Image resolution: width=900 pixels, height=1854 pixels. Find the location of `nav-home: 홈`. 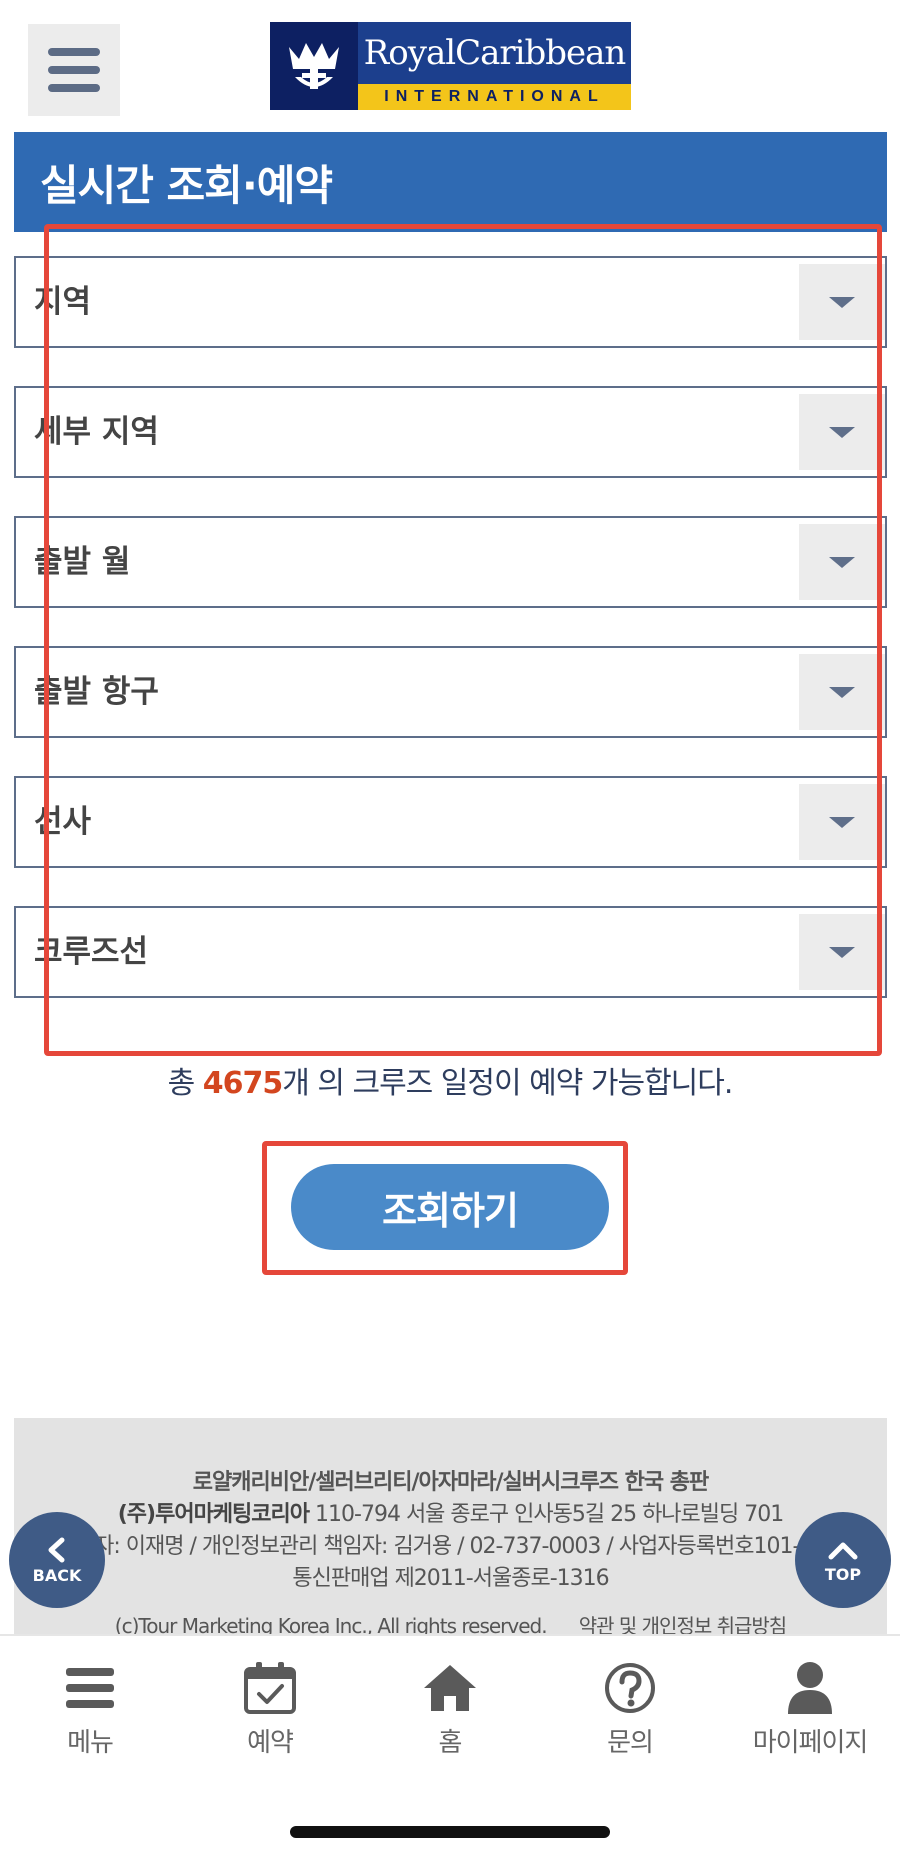

nav-home: 홈 is located at coordinates (450, 1713).